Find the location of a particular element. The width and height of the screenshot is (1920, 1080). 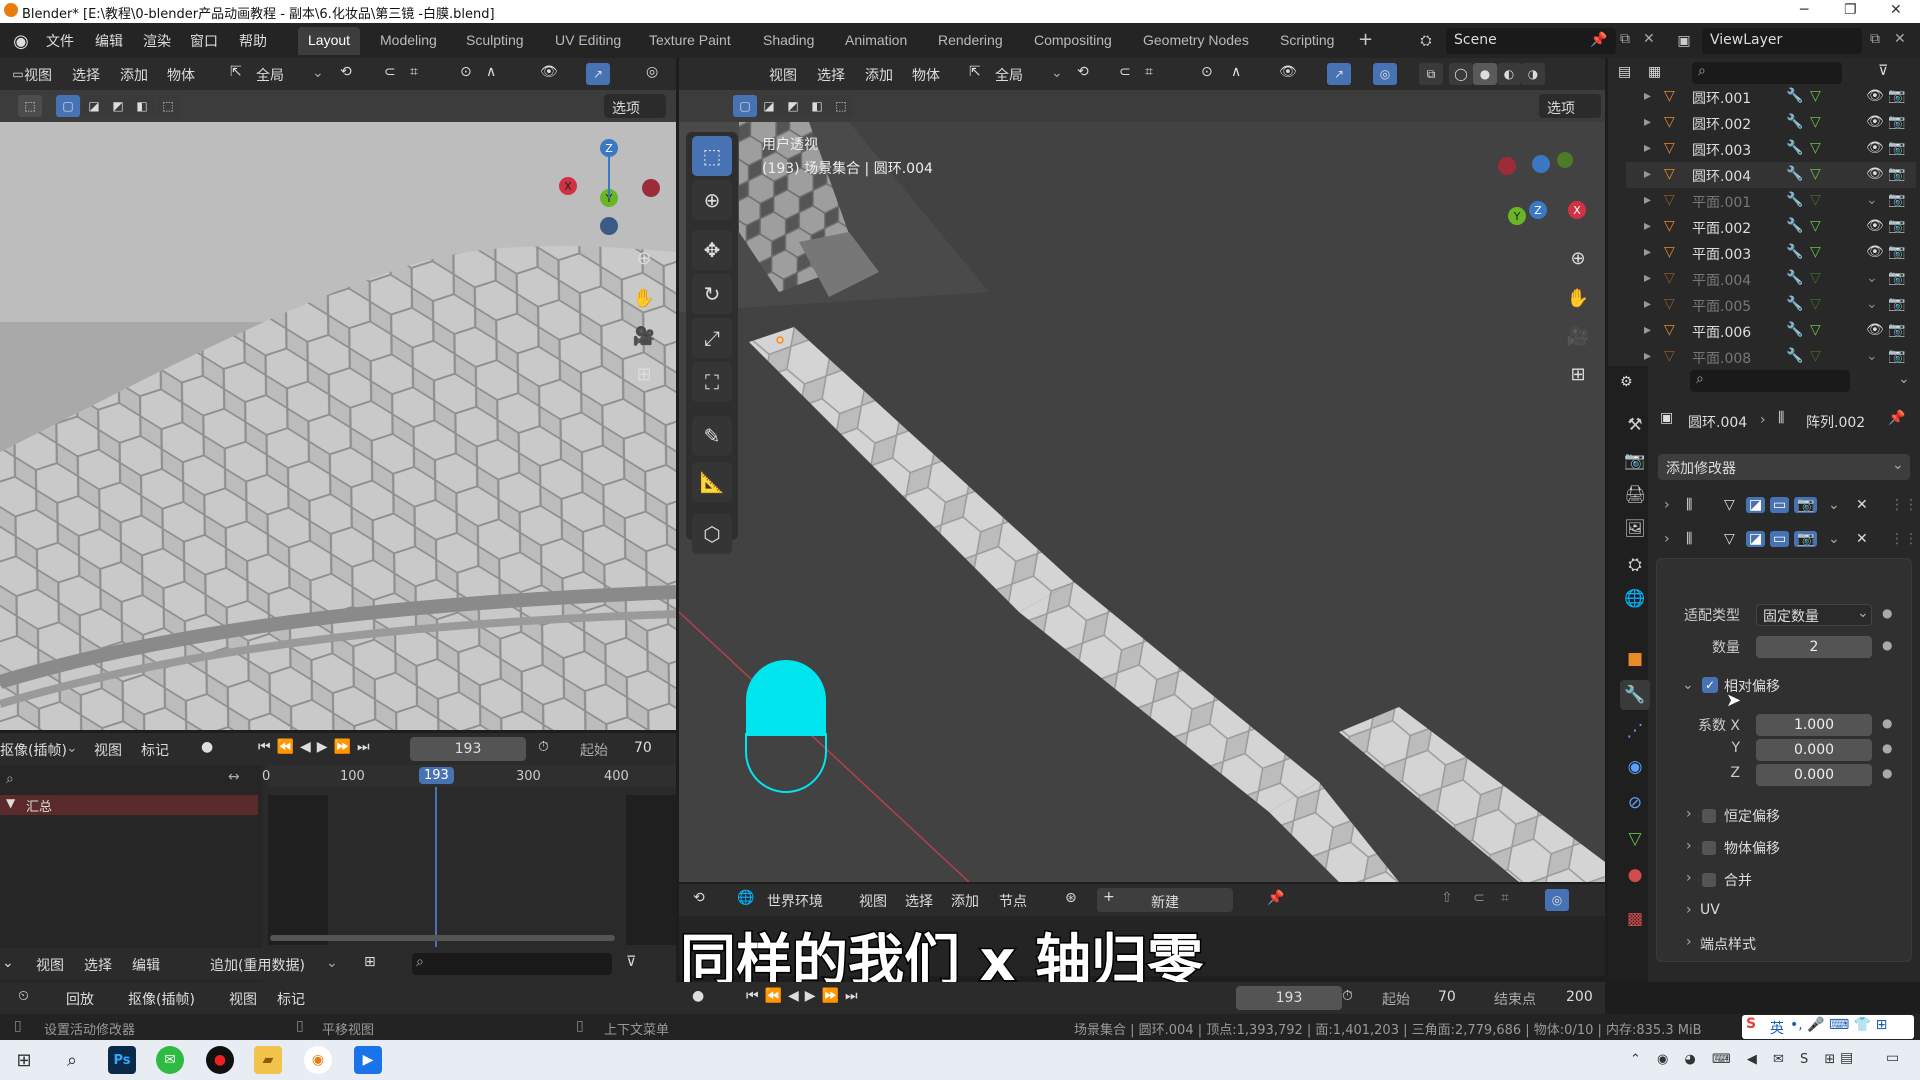

outliner-row: ▸ ▽ 平面.003 🔧 ▽ 👁 📷 is located at coordinates (1771, 253).